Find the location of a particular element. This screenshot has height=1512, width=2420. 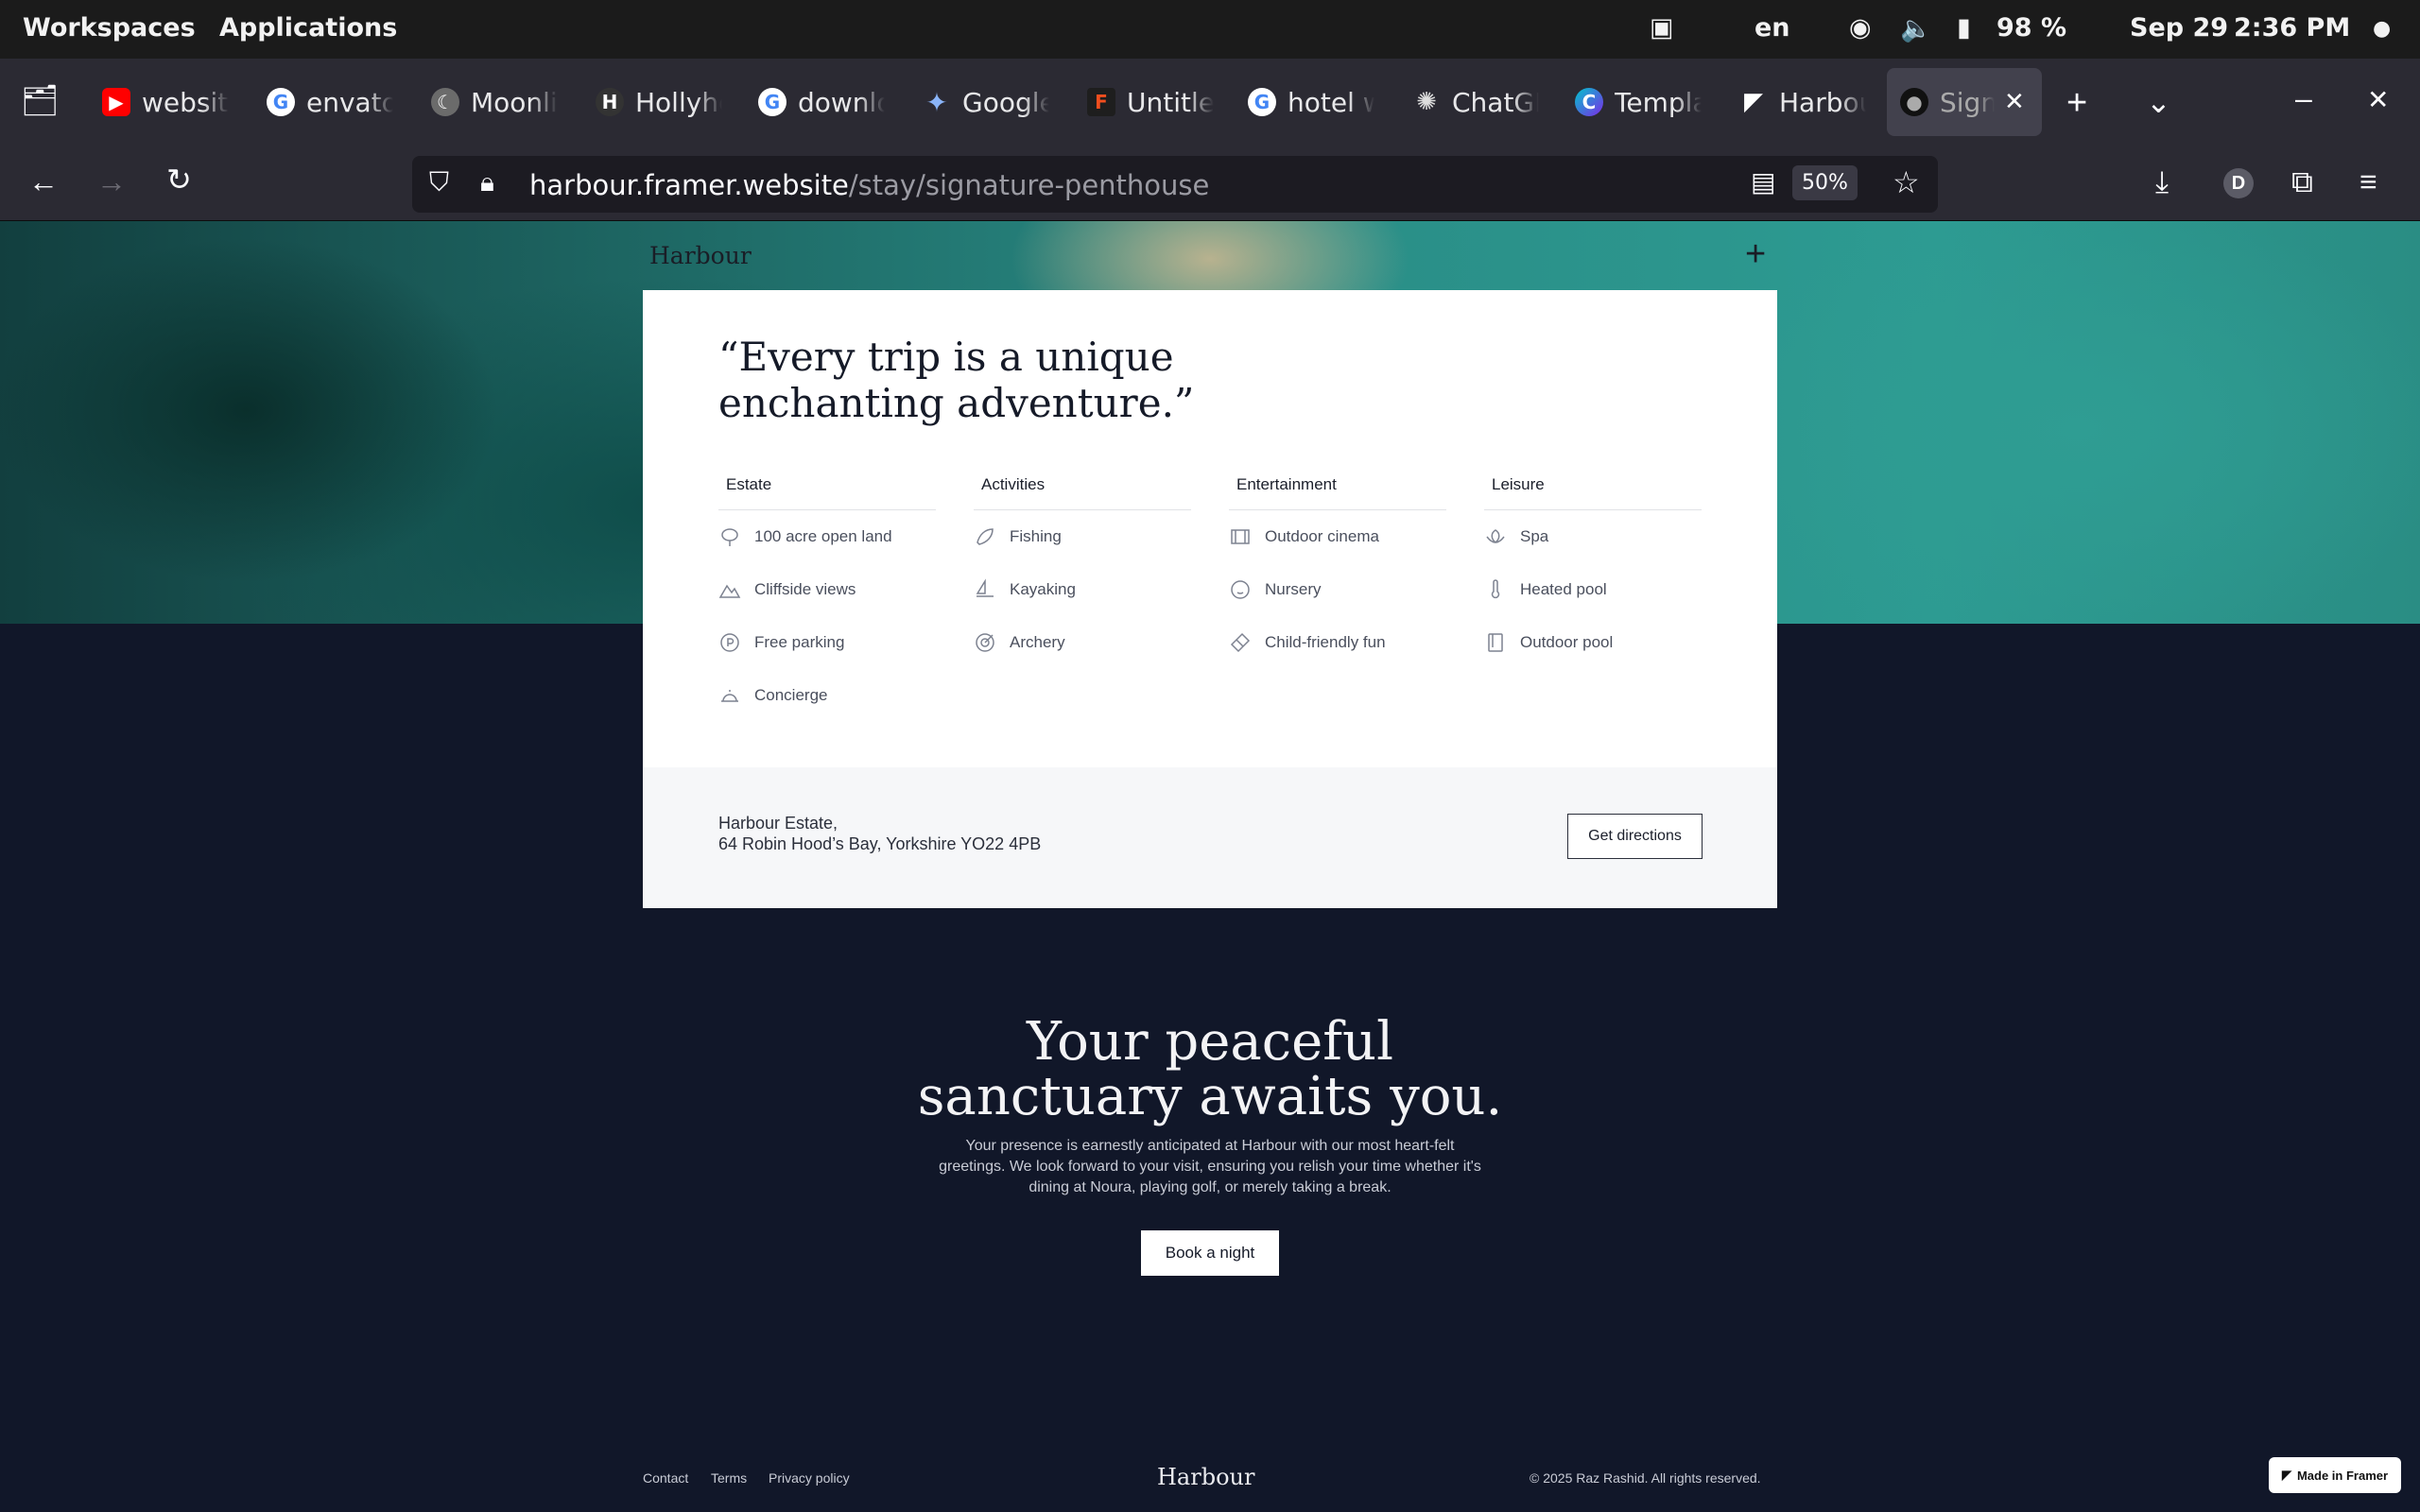

tab-gemini: ✦ Google is located at coordinates (986, 102).